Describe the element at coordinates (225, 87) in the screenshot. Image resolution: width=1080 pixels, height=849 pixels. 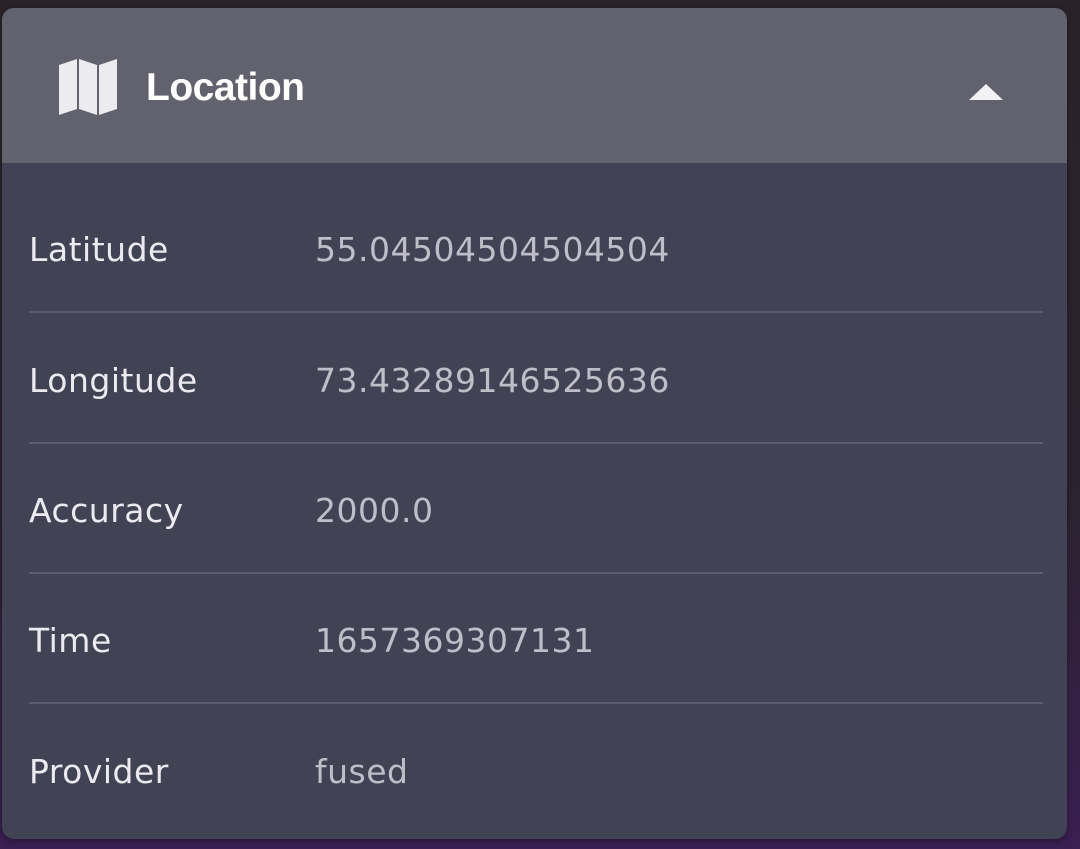
I see `panel-title: Location` at that location.